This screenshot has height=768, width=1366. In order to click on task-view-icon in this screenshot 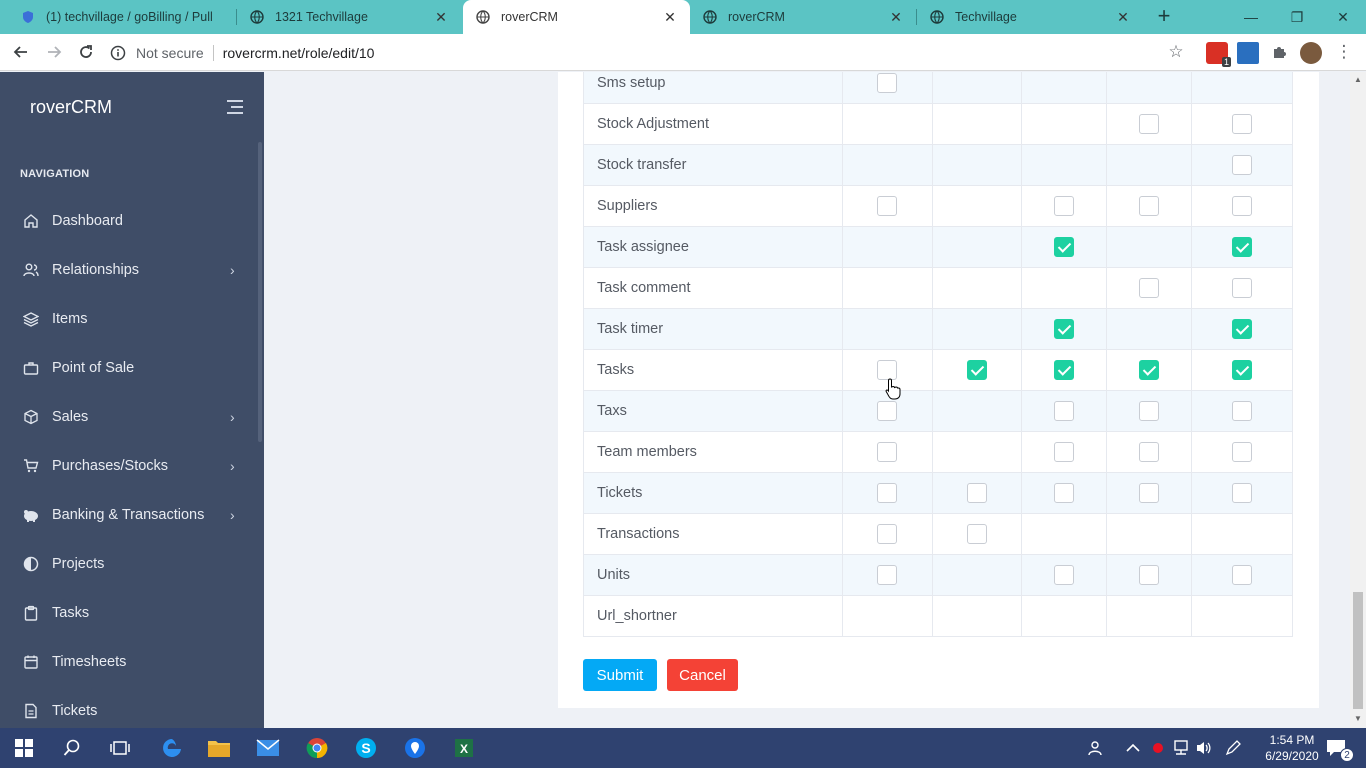, I will do `click(120, 748)`.